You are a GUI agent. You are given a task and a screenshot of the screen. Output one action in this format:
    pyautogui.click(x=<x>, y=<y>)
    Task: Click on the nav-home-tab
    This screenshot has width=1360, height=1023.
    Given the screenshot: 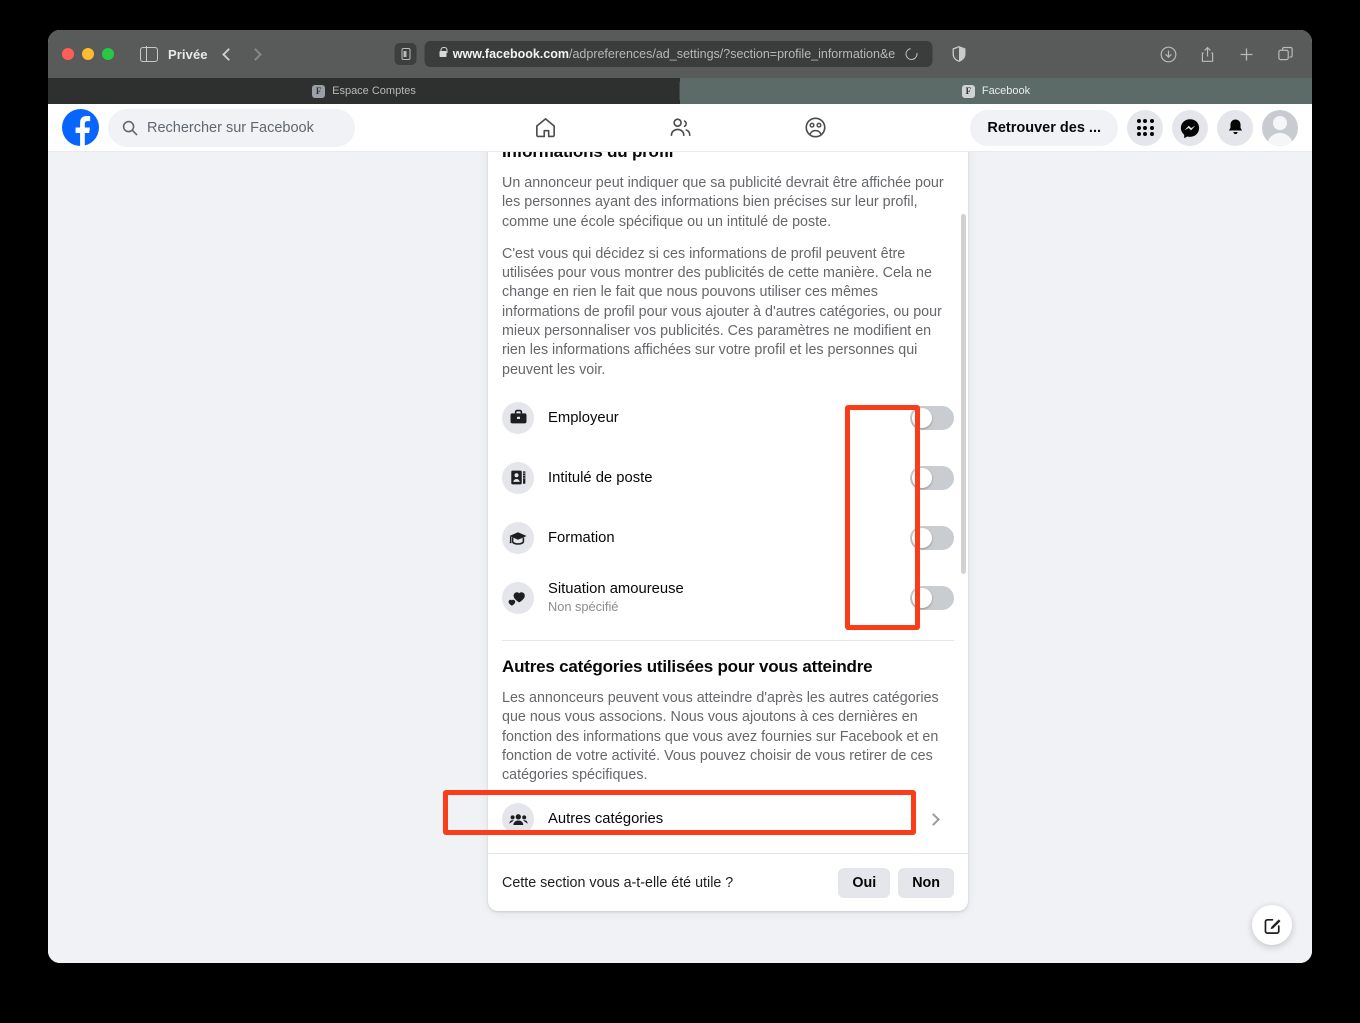 What is the action you would take?
    pyautogui.click(x=545, y=128)
    